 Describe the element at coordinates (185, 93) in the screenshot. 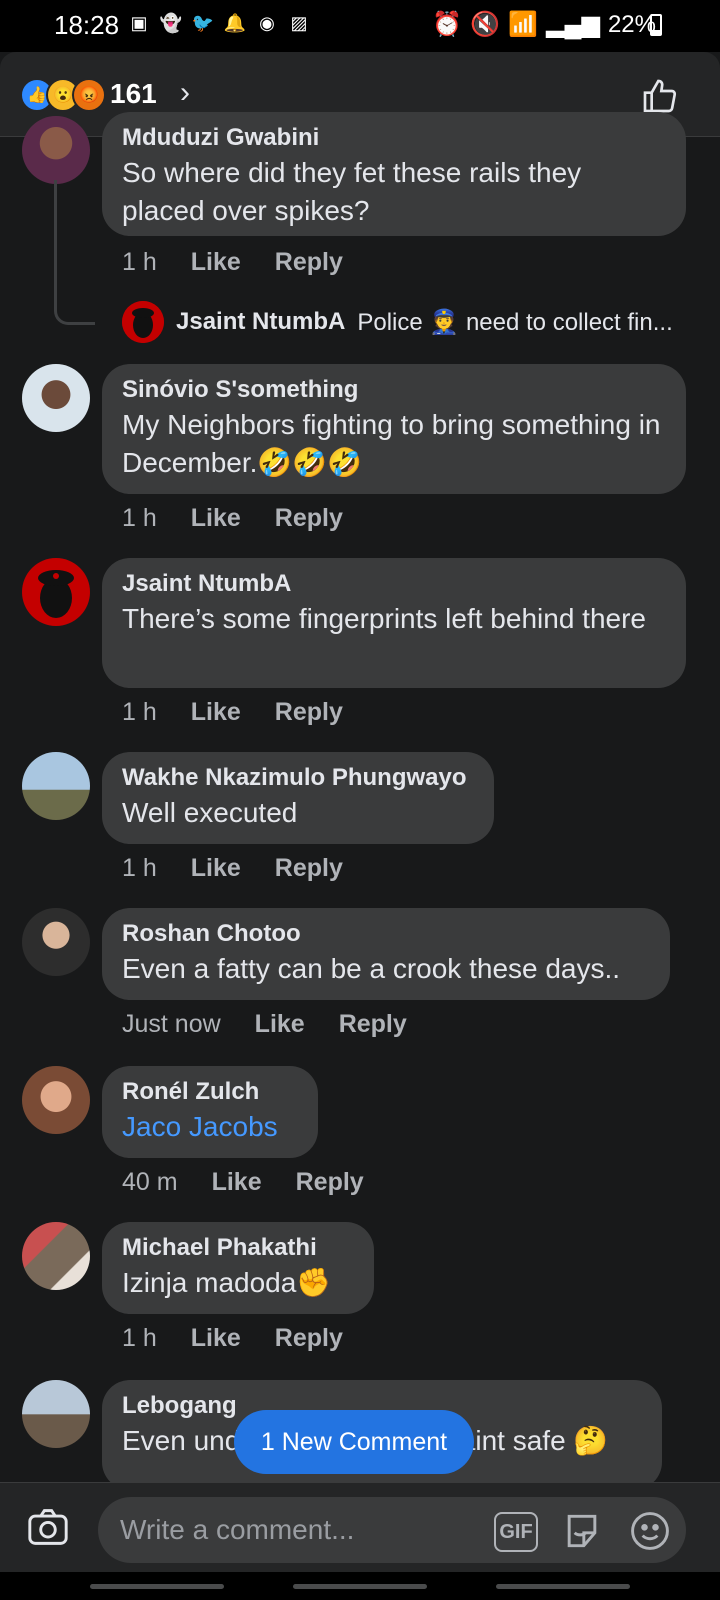

I see `chevron-right-icon: ›` at that location.